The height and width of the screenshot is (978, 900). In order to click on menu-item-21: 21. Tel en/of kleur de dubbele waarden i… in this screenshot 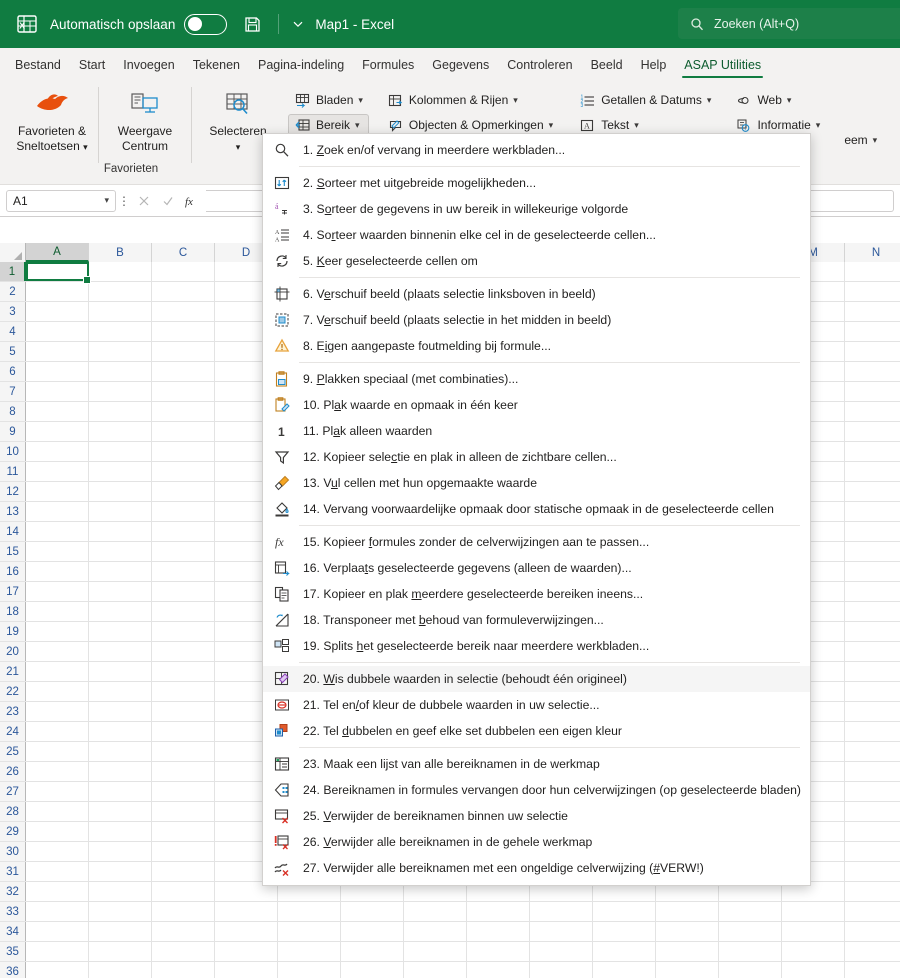, I will do `click(536, 705)`.